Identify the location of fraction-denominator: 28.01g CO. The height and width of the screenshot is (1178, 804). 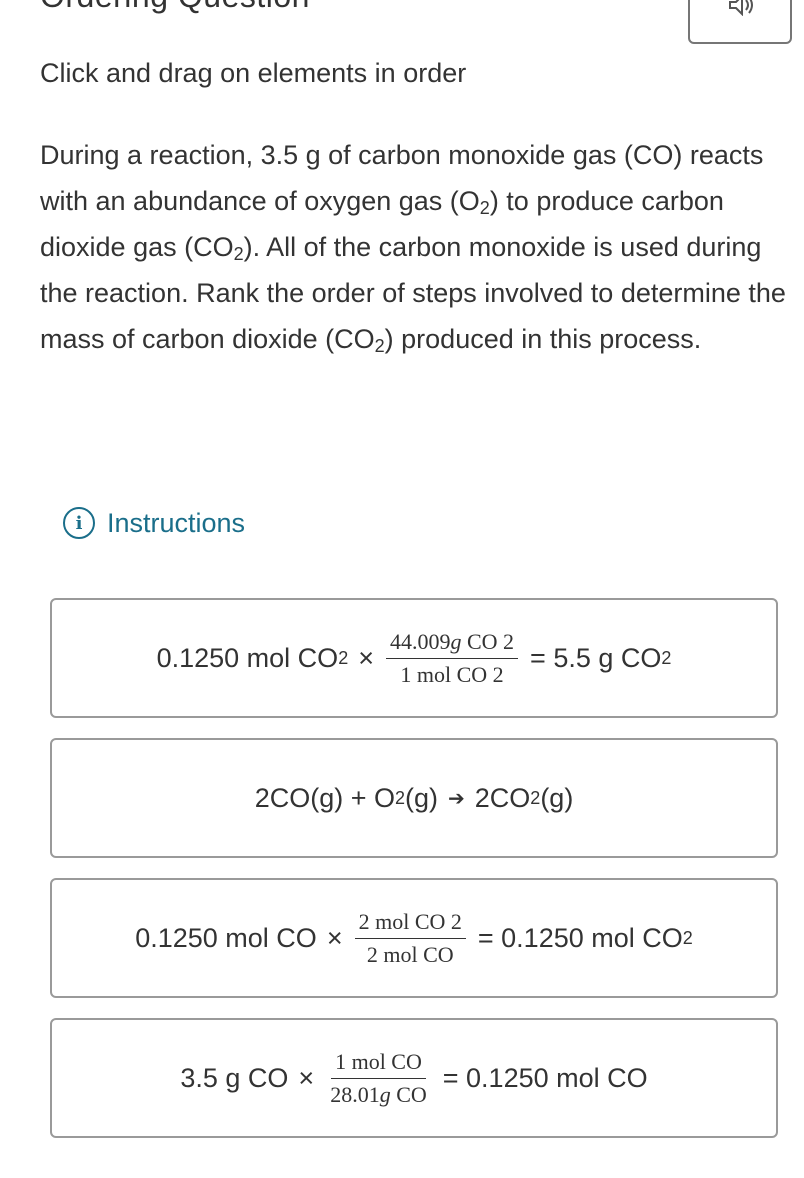
(378, 1094).